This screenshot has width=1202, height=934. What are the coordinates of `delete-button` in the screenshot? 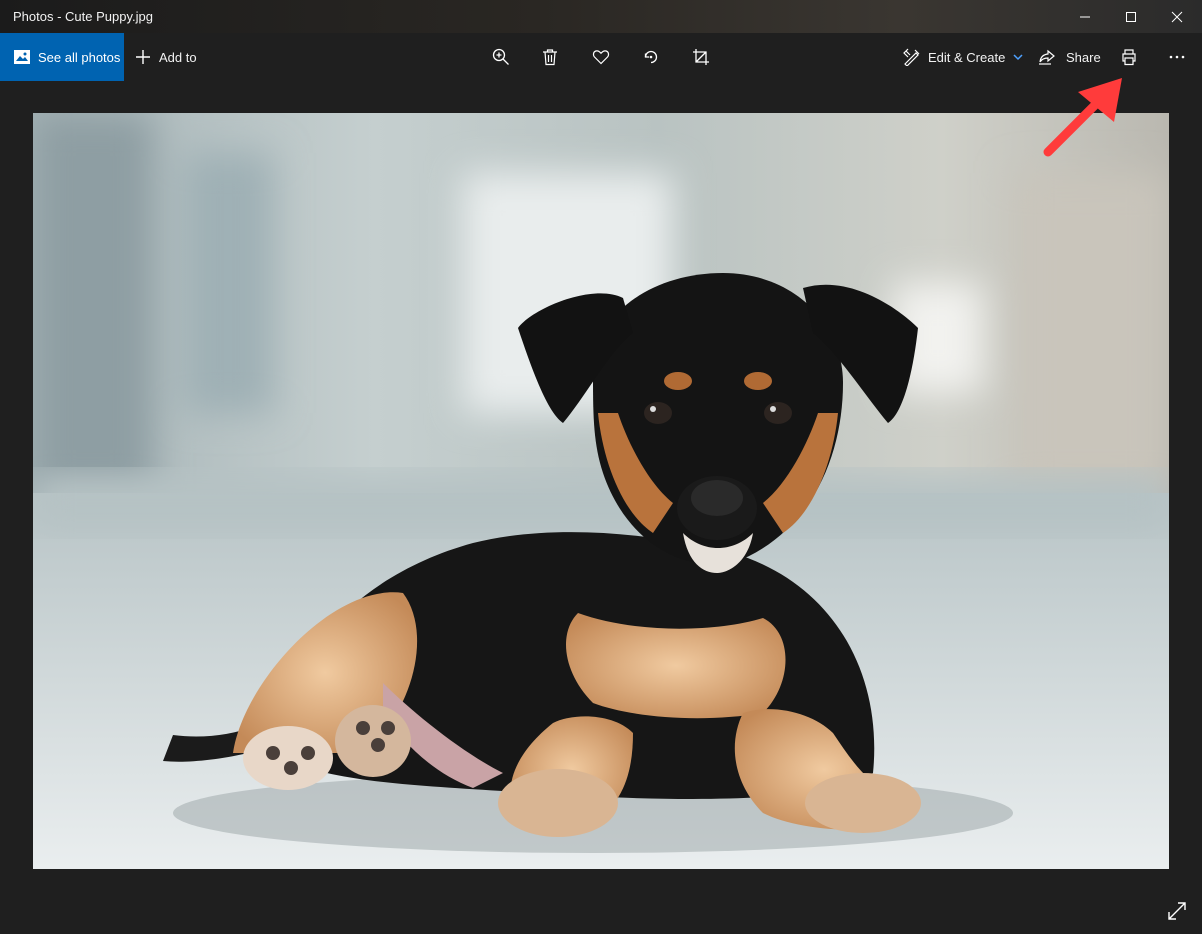 It's located at (550, 57).